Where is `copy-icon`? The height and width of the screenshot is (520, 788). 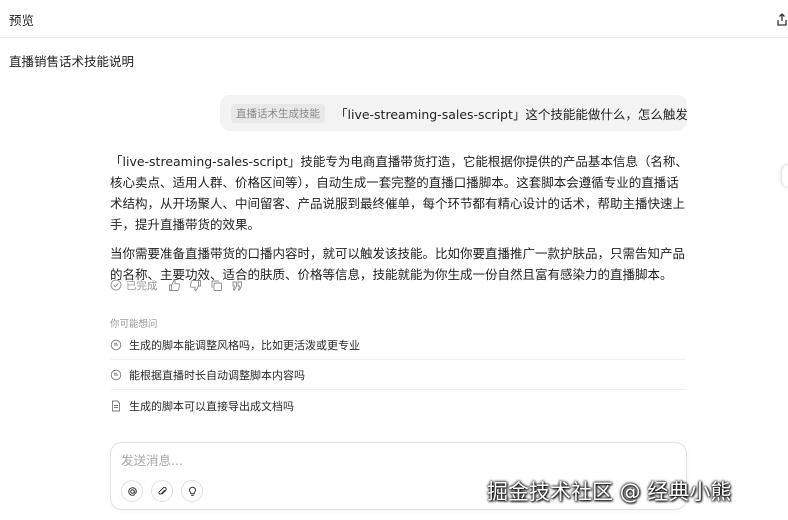
copy-icon is located at coordinates (216, 285).